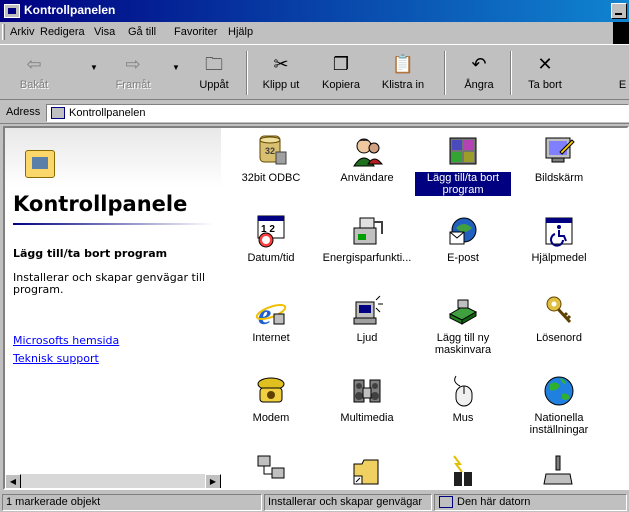 Image resolution: width=629 pixels, height=512 pixels. I want to click on icon-item: Mus, so click(463, 399).